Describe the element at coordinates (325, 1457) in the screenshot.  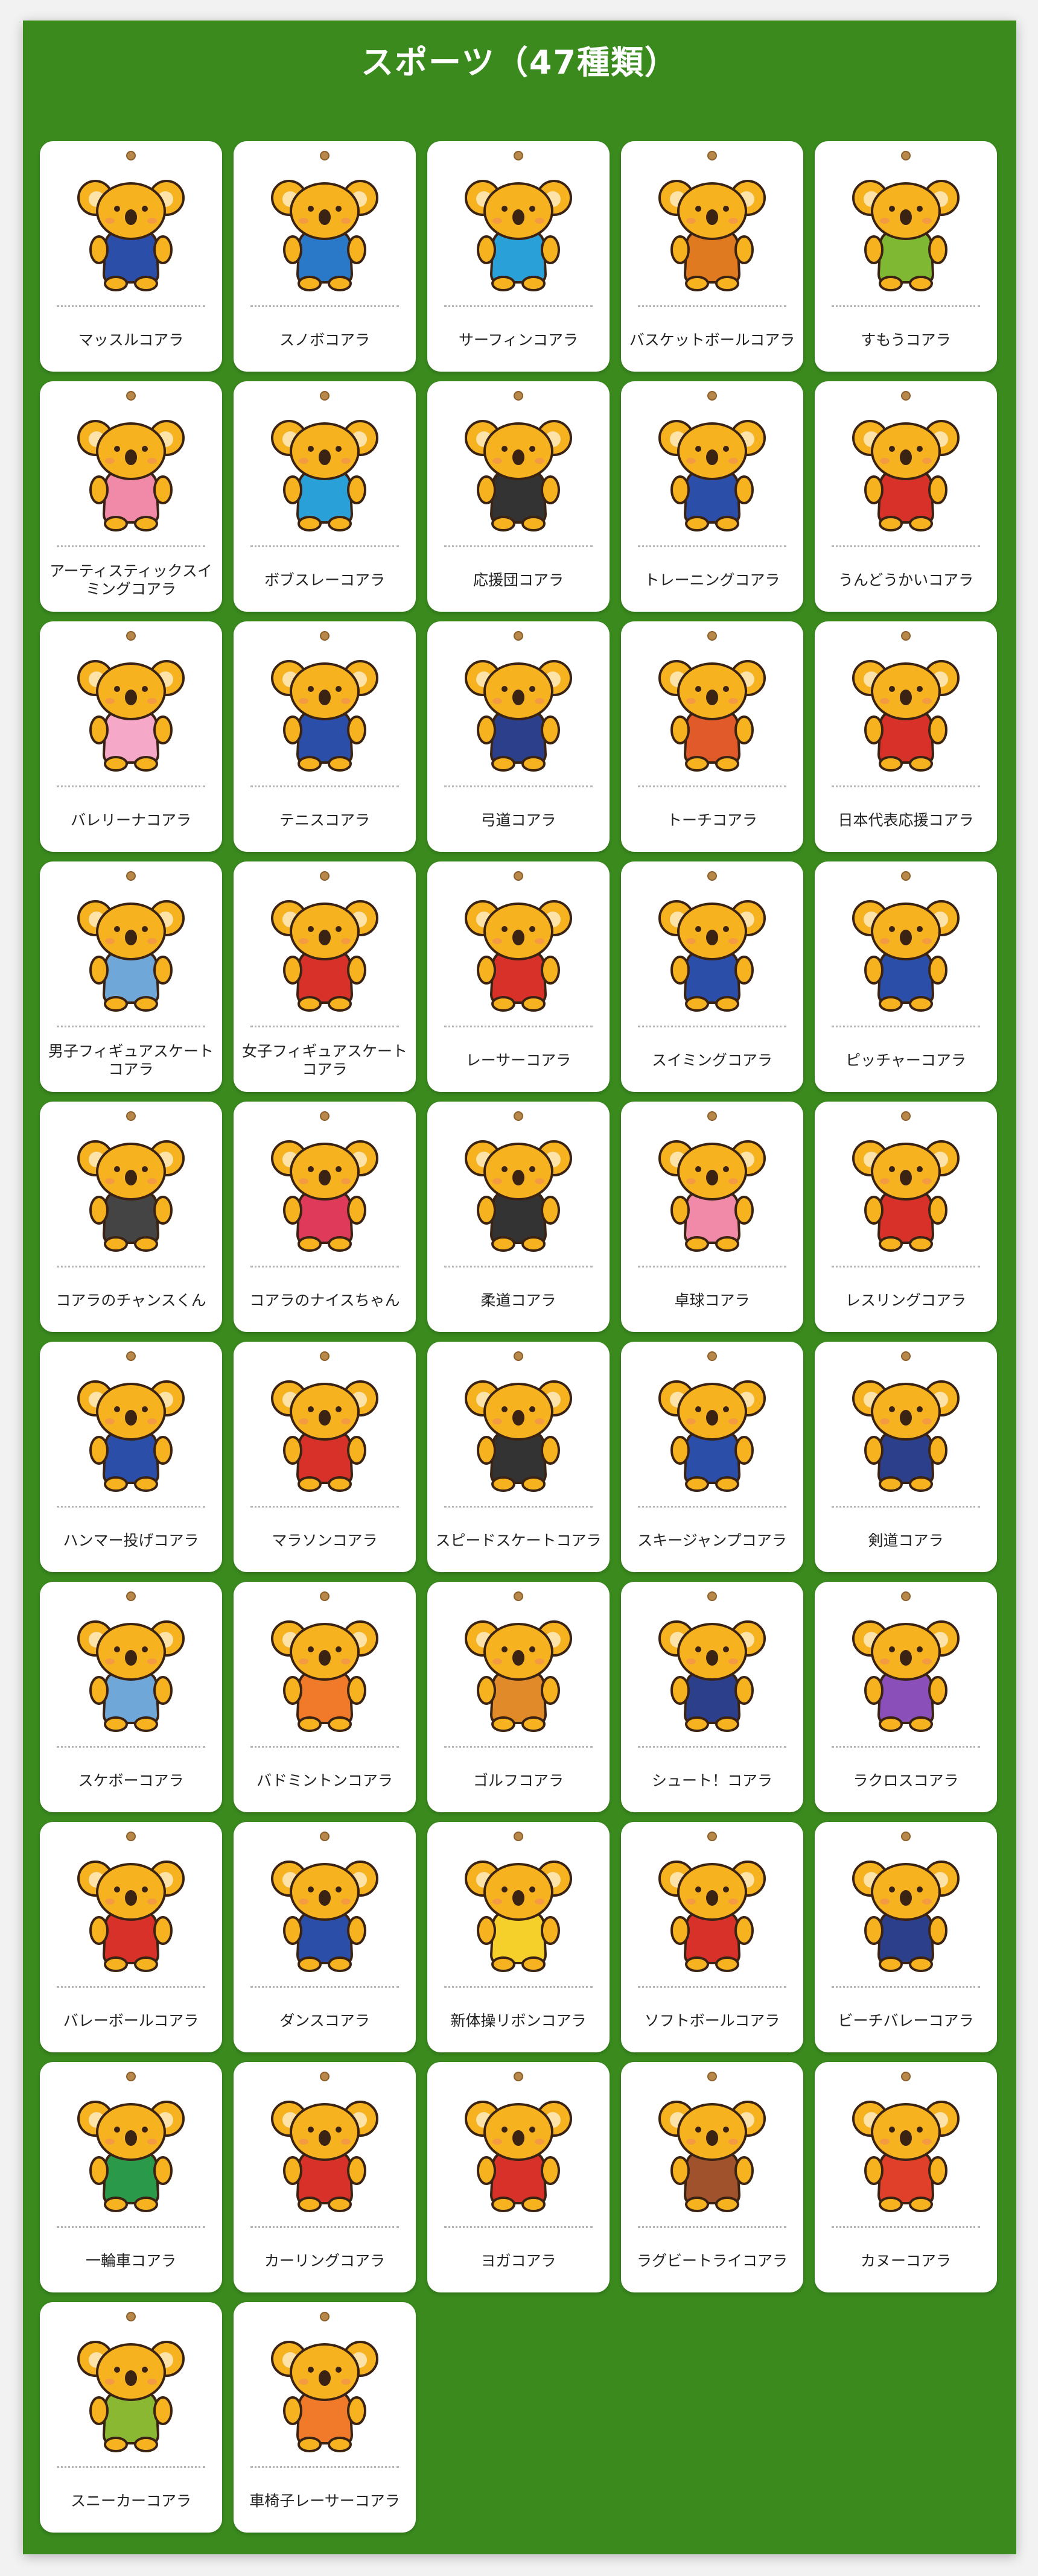
I see `koala-card: マラソンコアラ` at that location.